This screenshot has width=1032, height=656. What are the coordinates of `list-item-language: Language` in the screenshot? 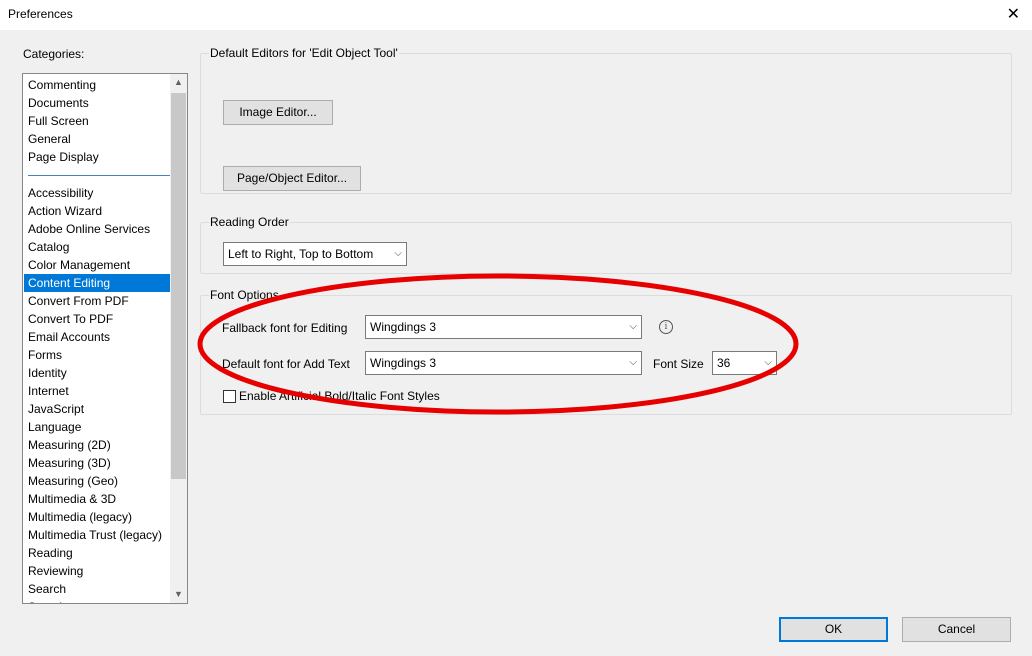 It's located at (97, 427).